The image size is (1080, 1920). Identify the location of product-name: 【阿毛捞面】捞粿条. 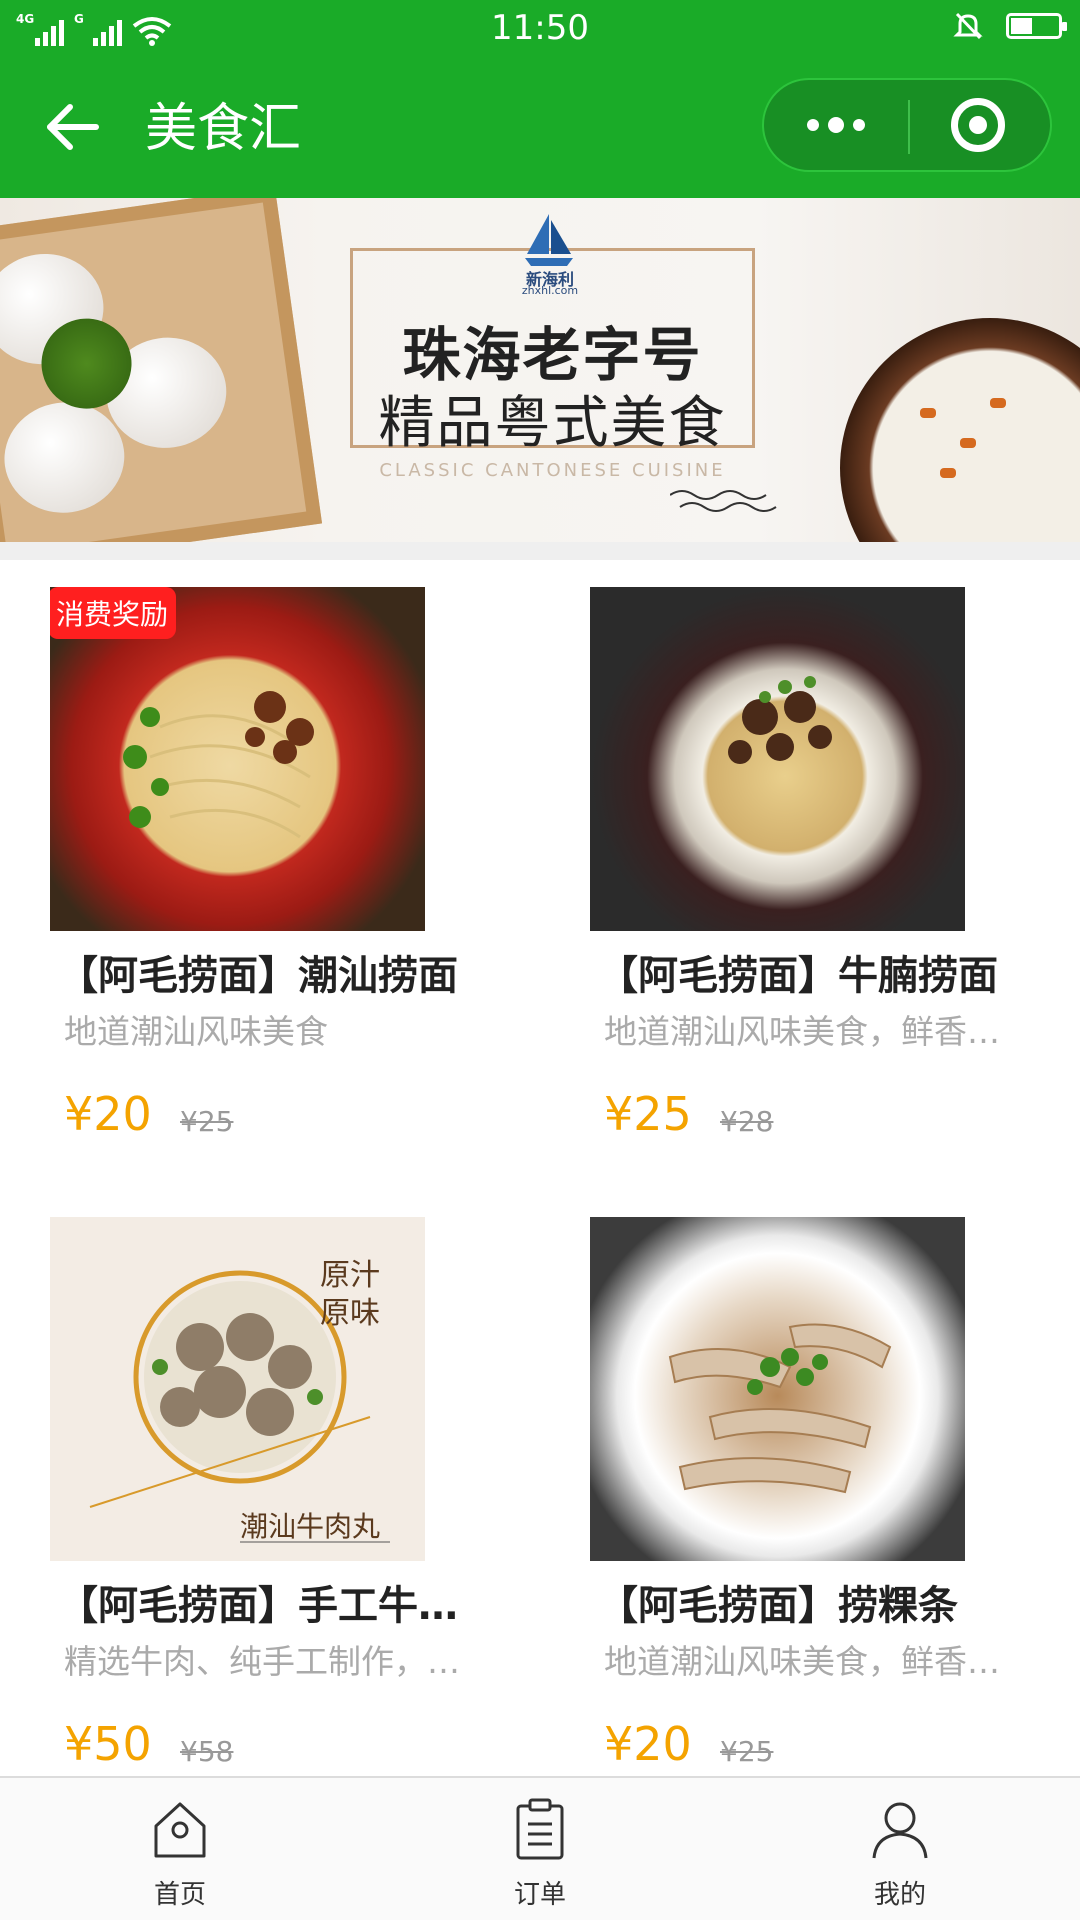
(818, 1602).